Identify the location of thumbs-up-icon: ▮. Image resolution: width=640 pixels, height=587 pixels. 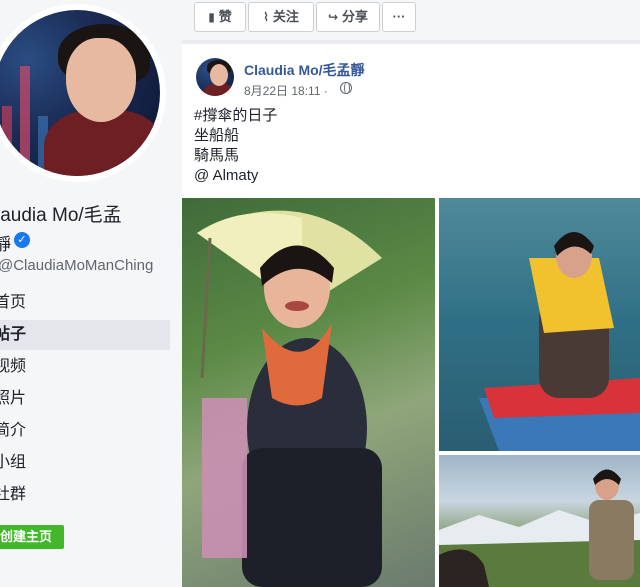
(211, 17).